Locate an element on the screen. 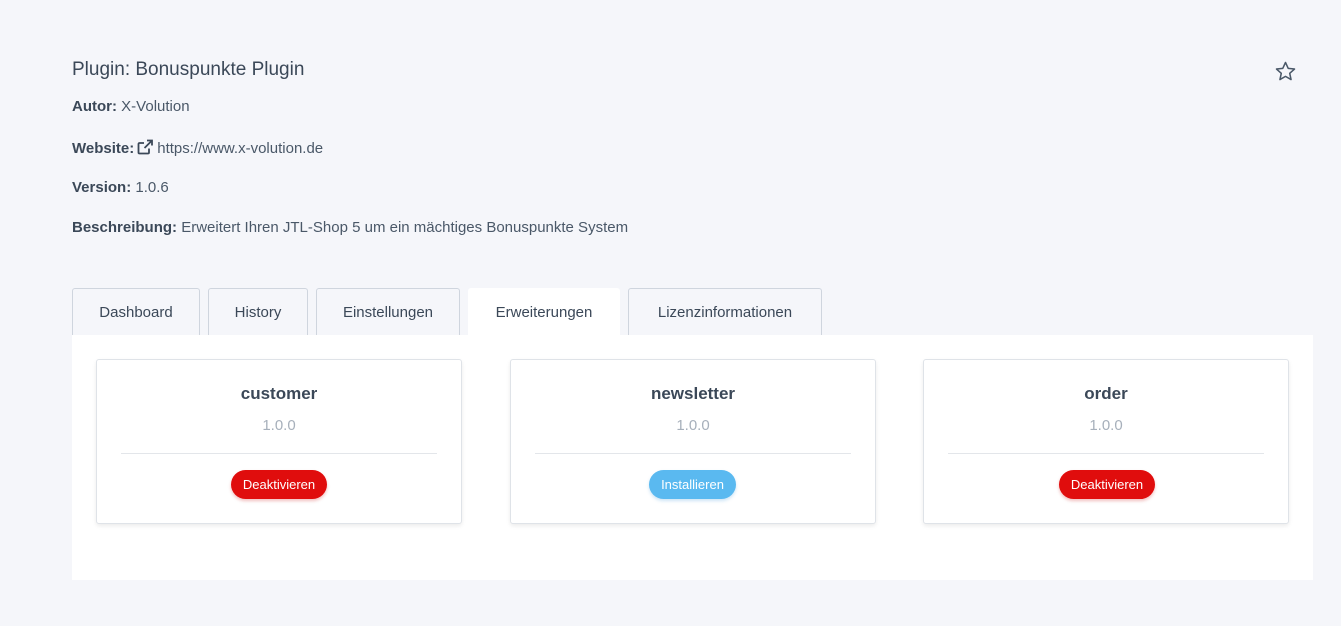 Image resolution: width=1341 pixels, height=626 pixels. tab-dashboard: Dashboard is located at coordinates (136, 311).